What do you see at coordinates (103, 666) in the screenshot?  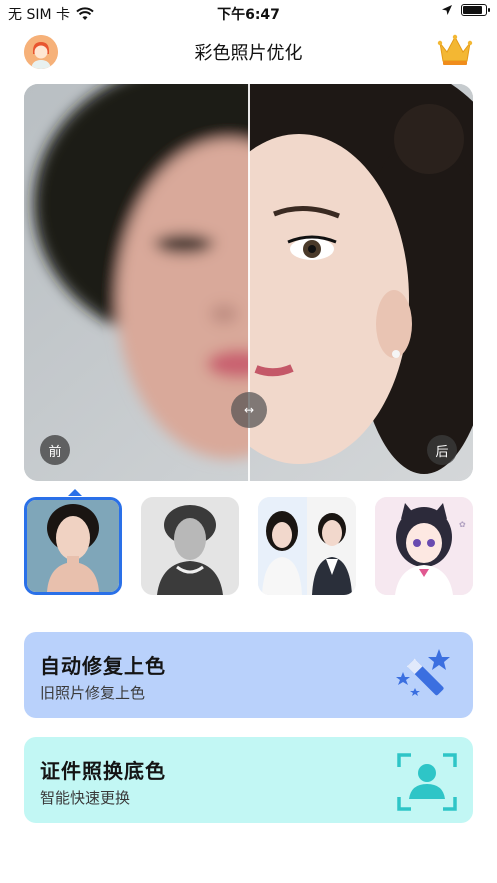 I see `card-title: 自动修复上色` at bounding box center [103, 666].